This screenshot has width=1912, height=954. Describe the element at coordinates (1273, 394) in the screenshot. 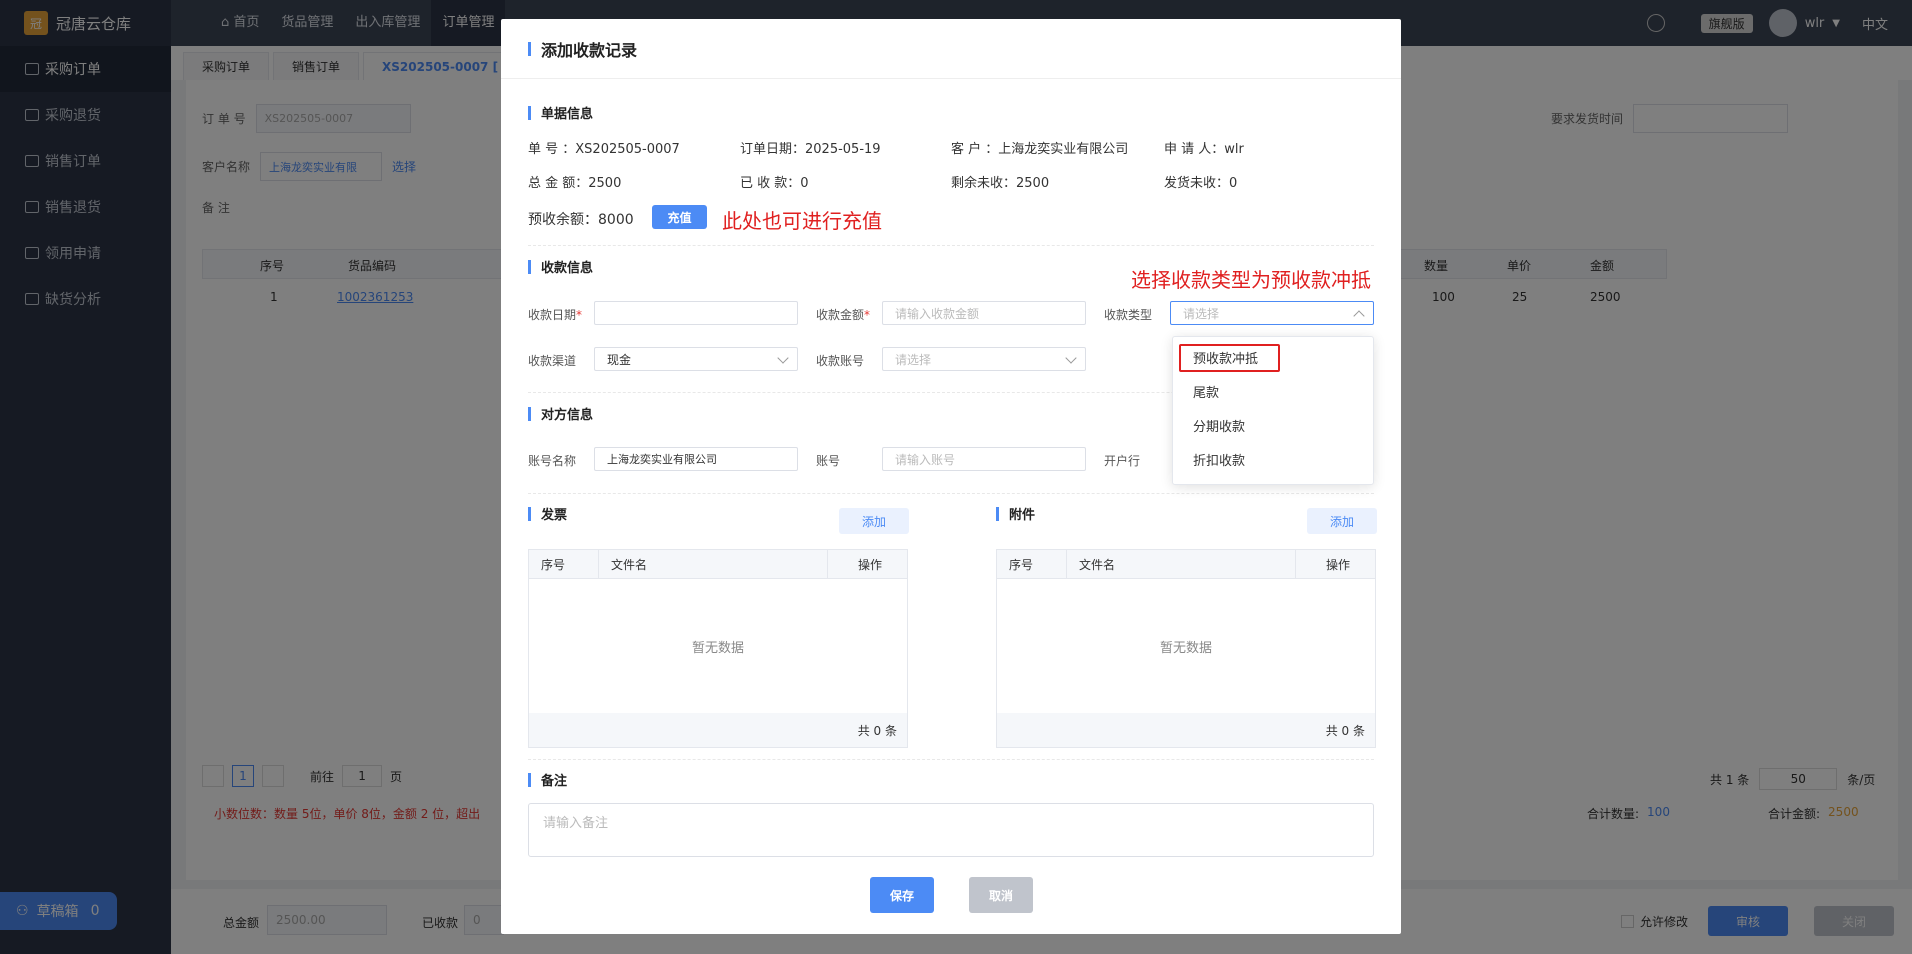

I see `option-final-payment: 尾款` at that location.